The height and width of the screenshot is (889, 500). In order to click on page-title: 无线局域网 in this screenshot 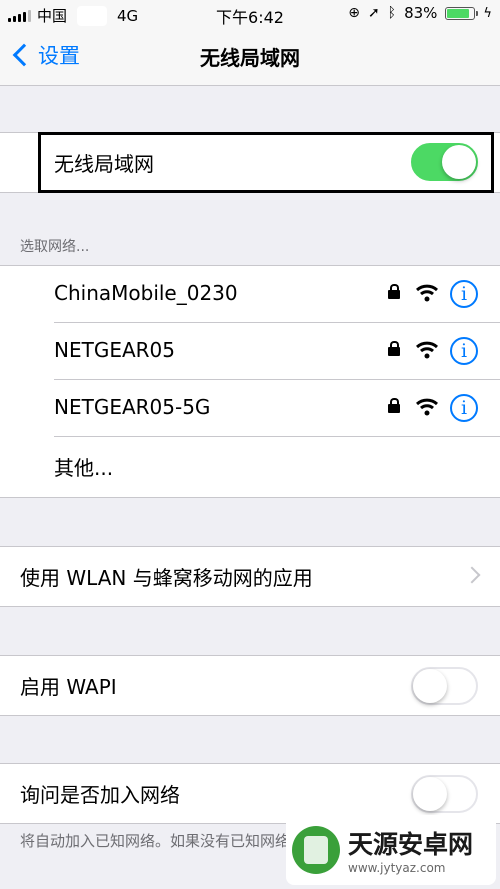, I will do `click(250, 58)`.